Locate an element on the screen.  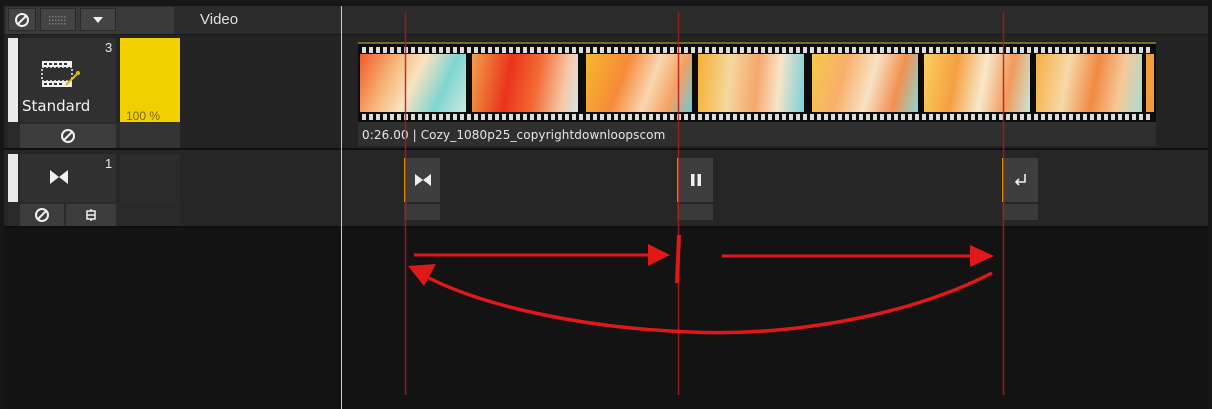
trim-icon is located at coordinates (91, 215).